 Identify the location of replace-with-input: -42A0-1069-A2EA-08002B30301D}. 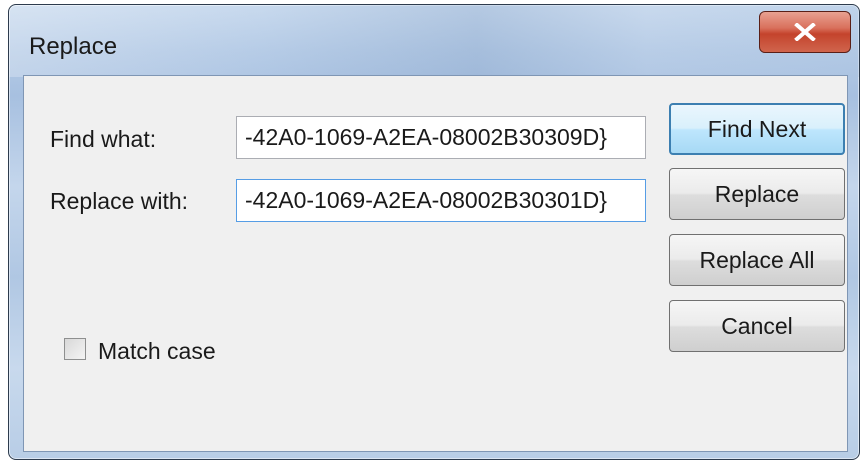
(441, 200).